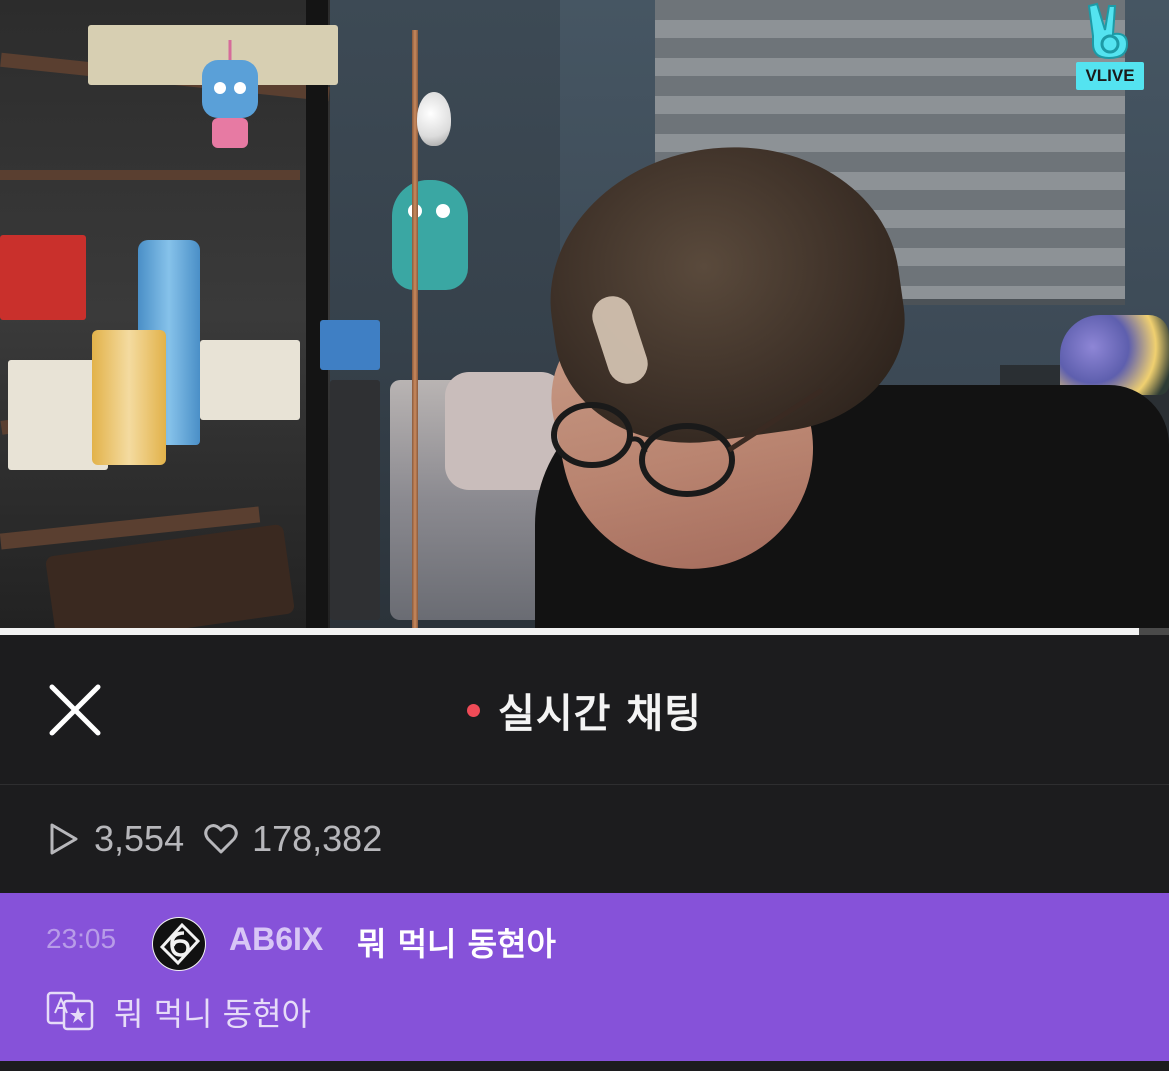  Describe the element at coordinates (276, 939) in the screenshot. I see `message-author: AB6IX` at that location.